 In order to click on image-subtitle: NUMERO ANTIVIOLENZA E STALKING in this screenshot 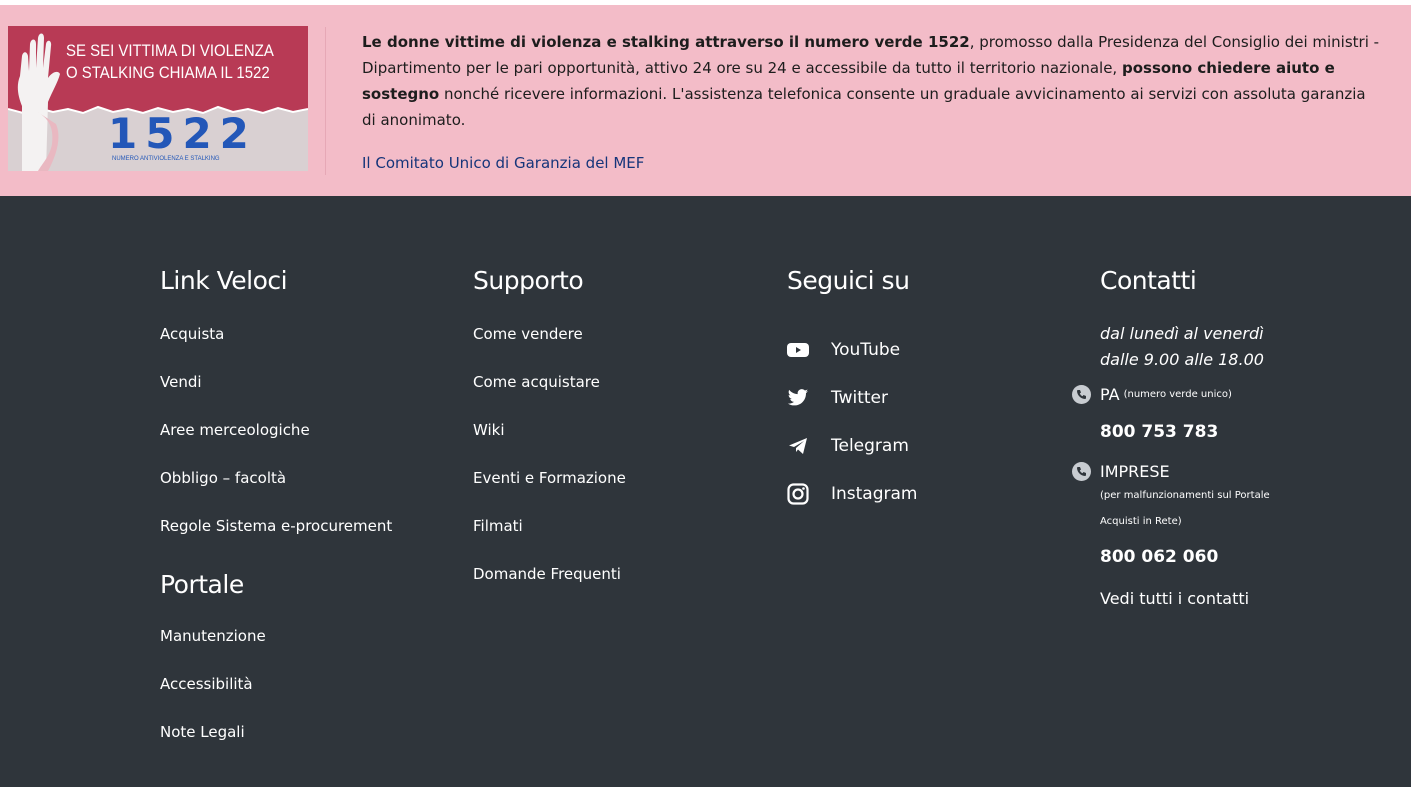, I will do `click(166, 159)`.